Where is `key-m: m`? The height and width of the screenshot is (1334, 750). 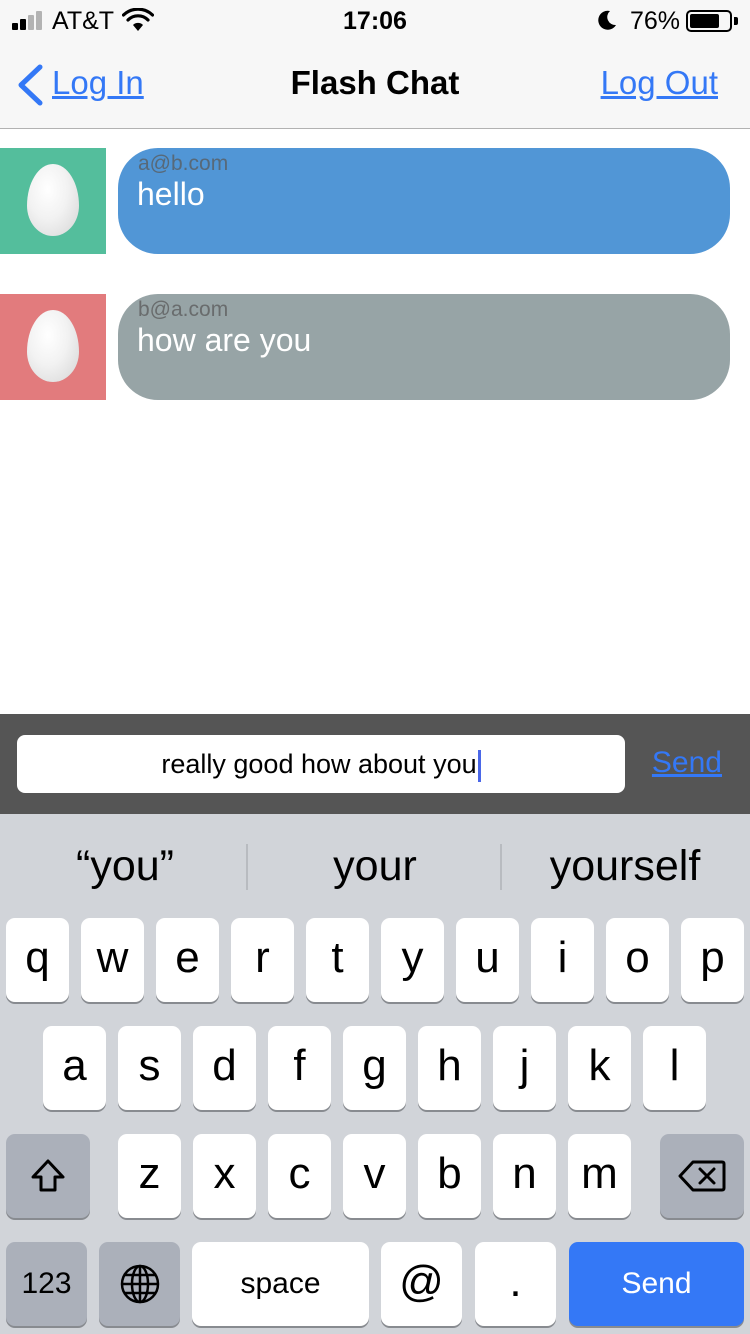
key-m: m is located at coordinates (599, 1176).